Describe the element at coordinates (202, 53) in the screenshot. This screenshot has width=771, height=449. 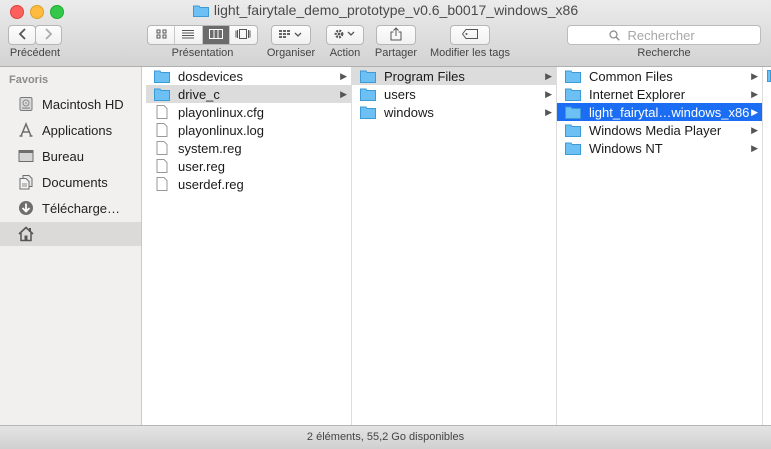
I see `view-label: Présentation` at that location.